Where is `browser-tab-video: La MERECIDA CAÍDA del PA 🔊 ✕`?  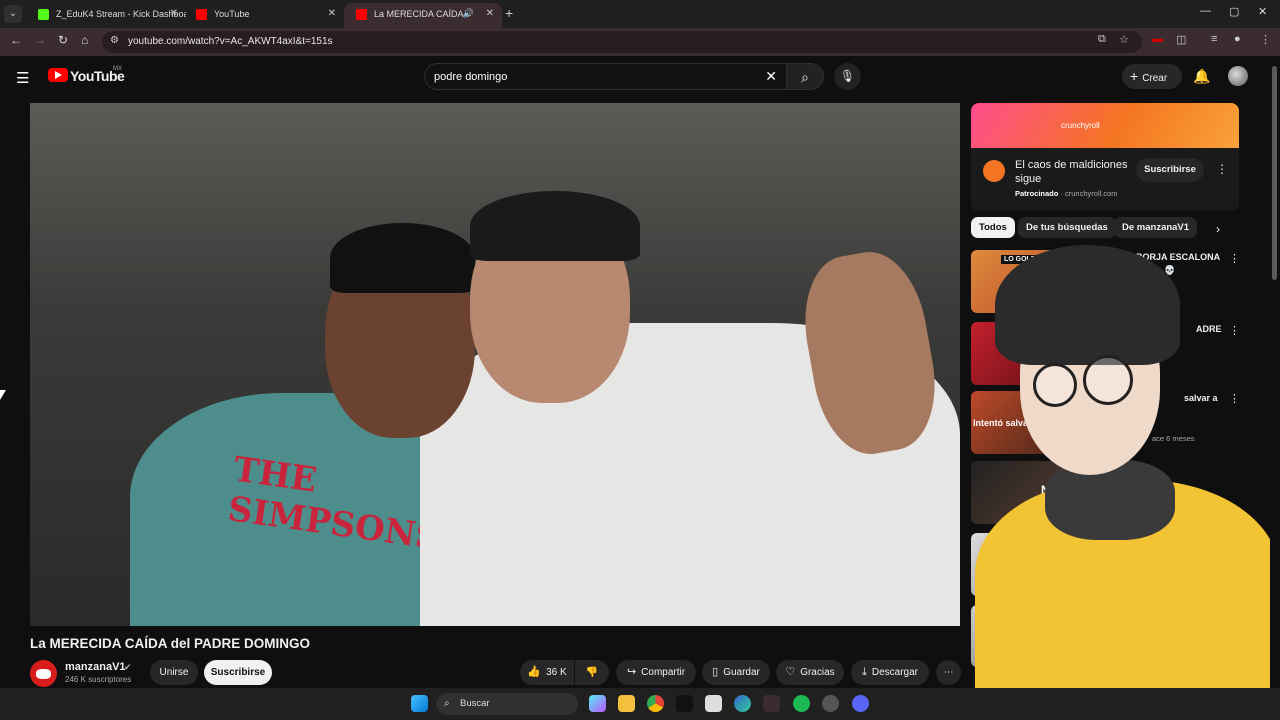 browser-tab-video: La MERECIDA CAÍDA del PA 🔊 ✕ is located at coordinates (423, 15).